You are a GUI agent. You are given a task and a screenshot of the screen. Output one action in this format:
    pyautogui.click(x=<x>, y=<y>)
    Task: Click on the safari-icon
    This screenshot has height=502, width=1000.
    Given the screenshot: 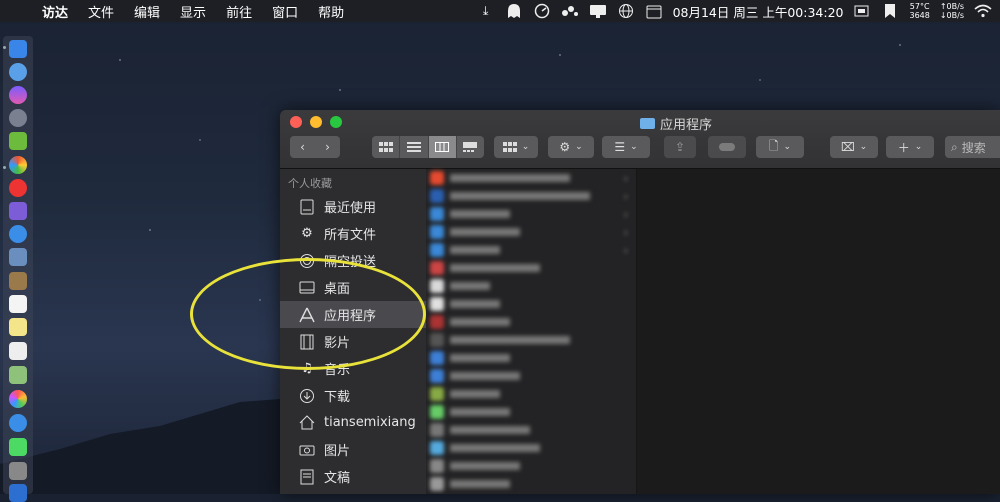 What is the action you would take?
    pyautogui.click(x=18, y=234)
    